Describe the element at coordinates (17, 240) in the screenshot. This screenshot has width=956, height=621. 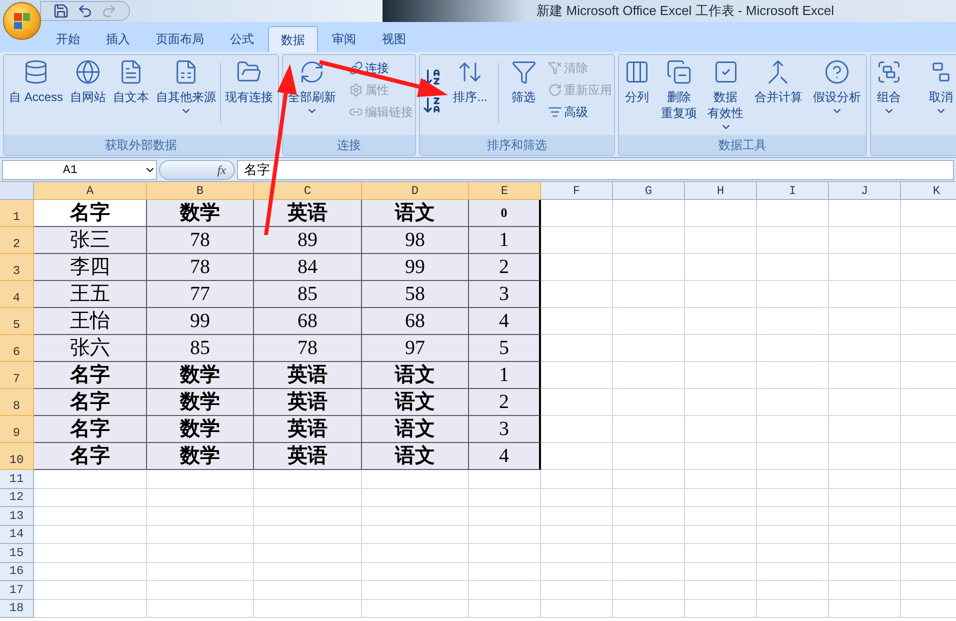
I see `row-header: 2` at that location.